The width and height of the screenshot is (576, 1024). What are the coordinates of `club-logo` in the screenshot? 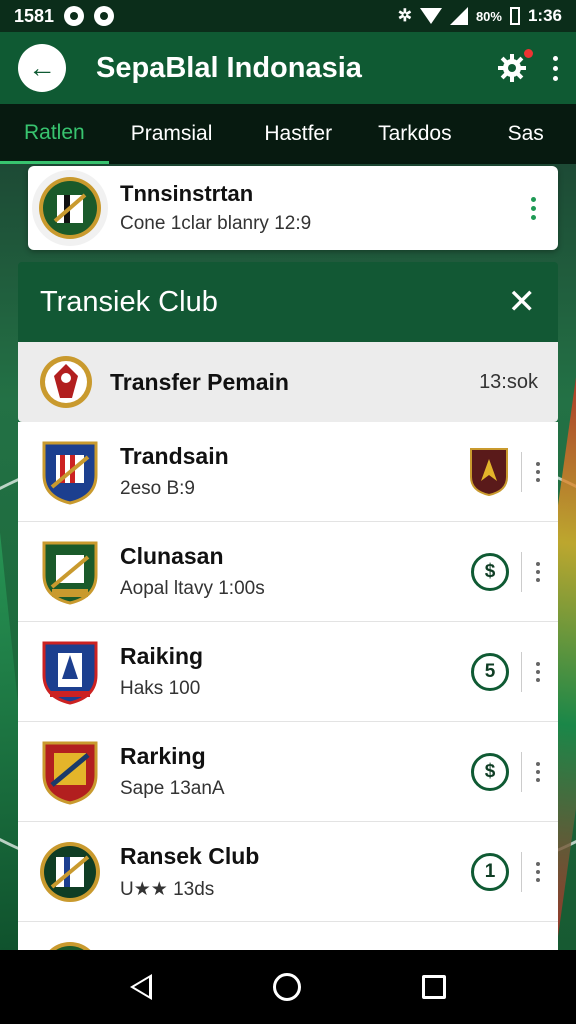 It's located at (70, 208).